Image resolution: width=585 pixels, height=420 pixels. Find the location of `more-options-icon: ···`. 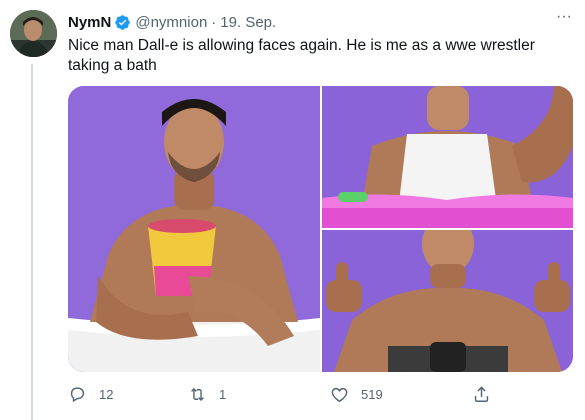

more-options-icon: ··· is located at coordinates (564, 18).